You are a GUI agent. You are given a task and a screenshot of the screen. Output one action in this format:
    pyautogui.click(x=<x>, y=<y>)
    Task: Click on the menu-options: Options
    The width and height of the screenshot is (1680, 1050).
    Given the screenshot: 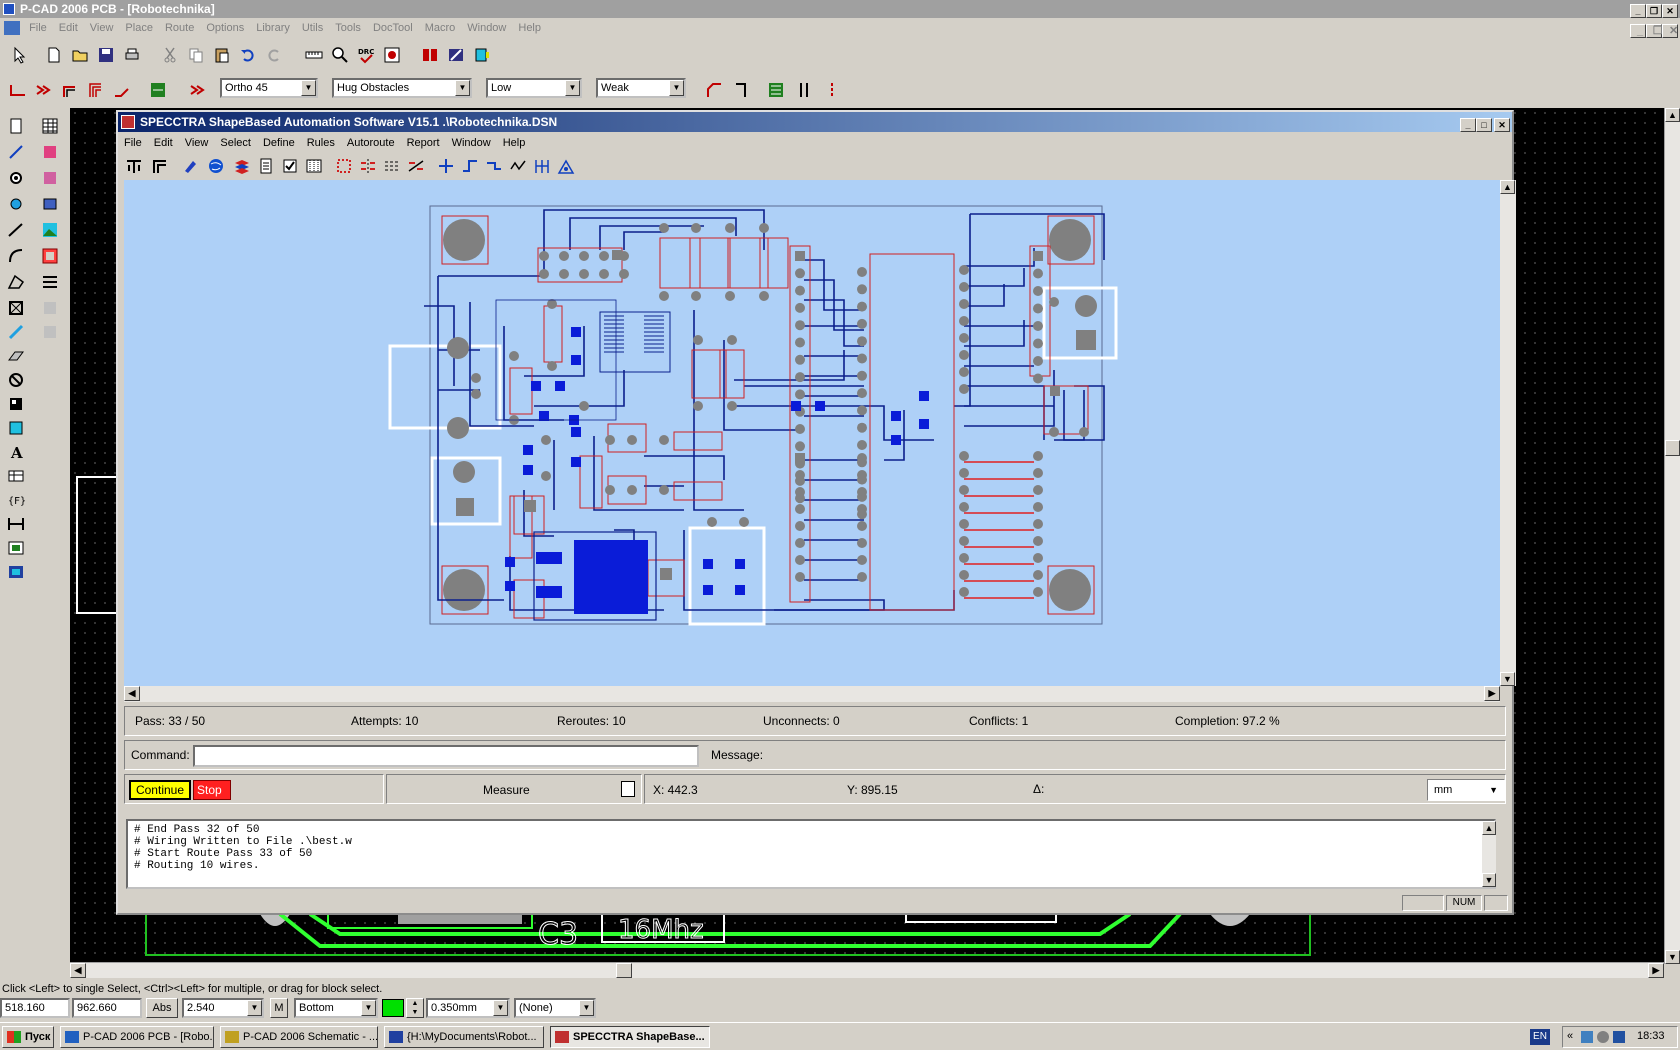 What is the action you would take?
    pyautogui.click(x=225, y=28)
    